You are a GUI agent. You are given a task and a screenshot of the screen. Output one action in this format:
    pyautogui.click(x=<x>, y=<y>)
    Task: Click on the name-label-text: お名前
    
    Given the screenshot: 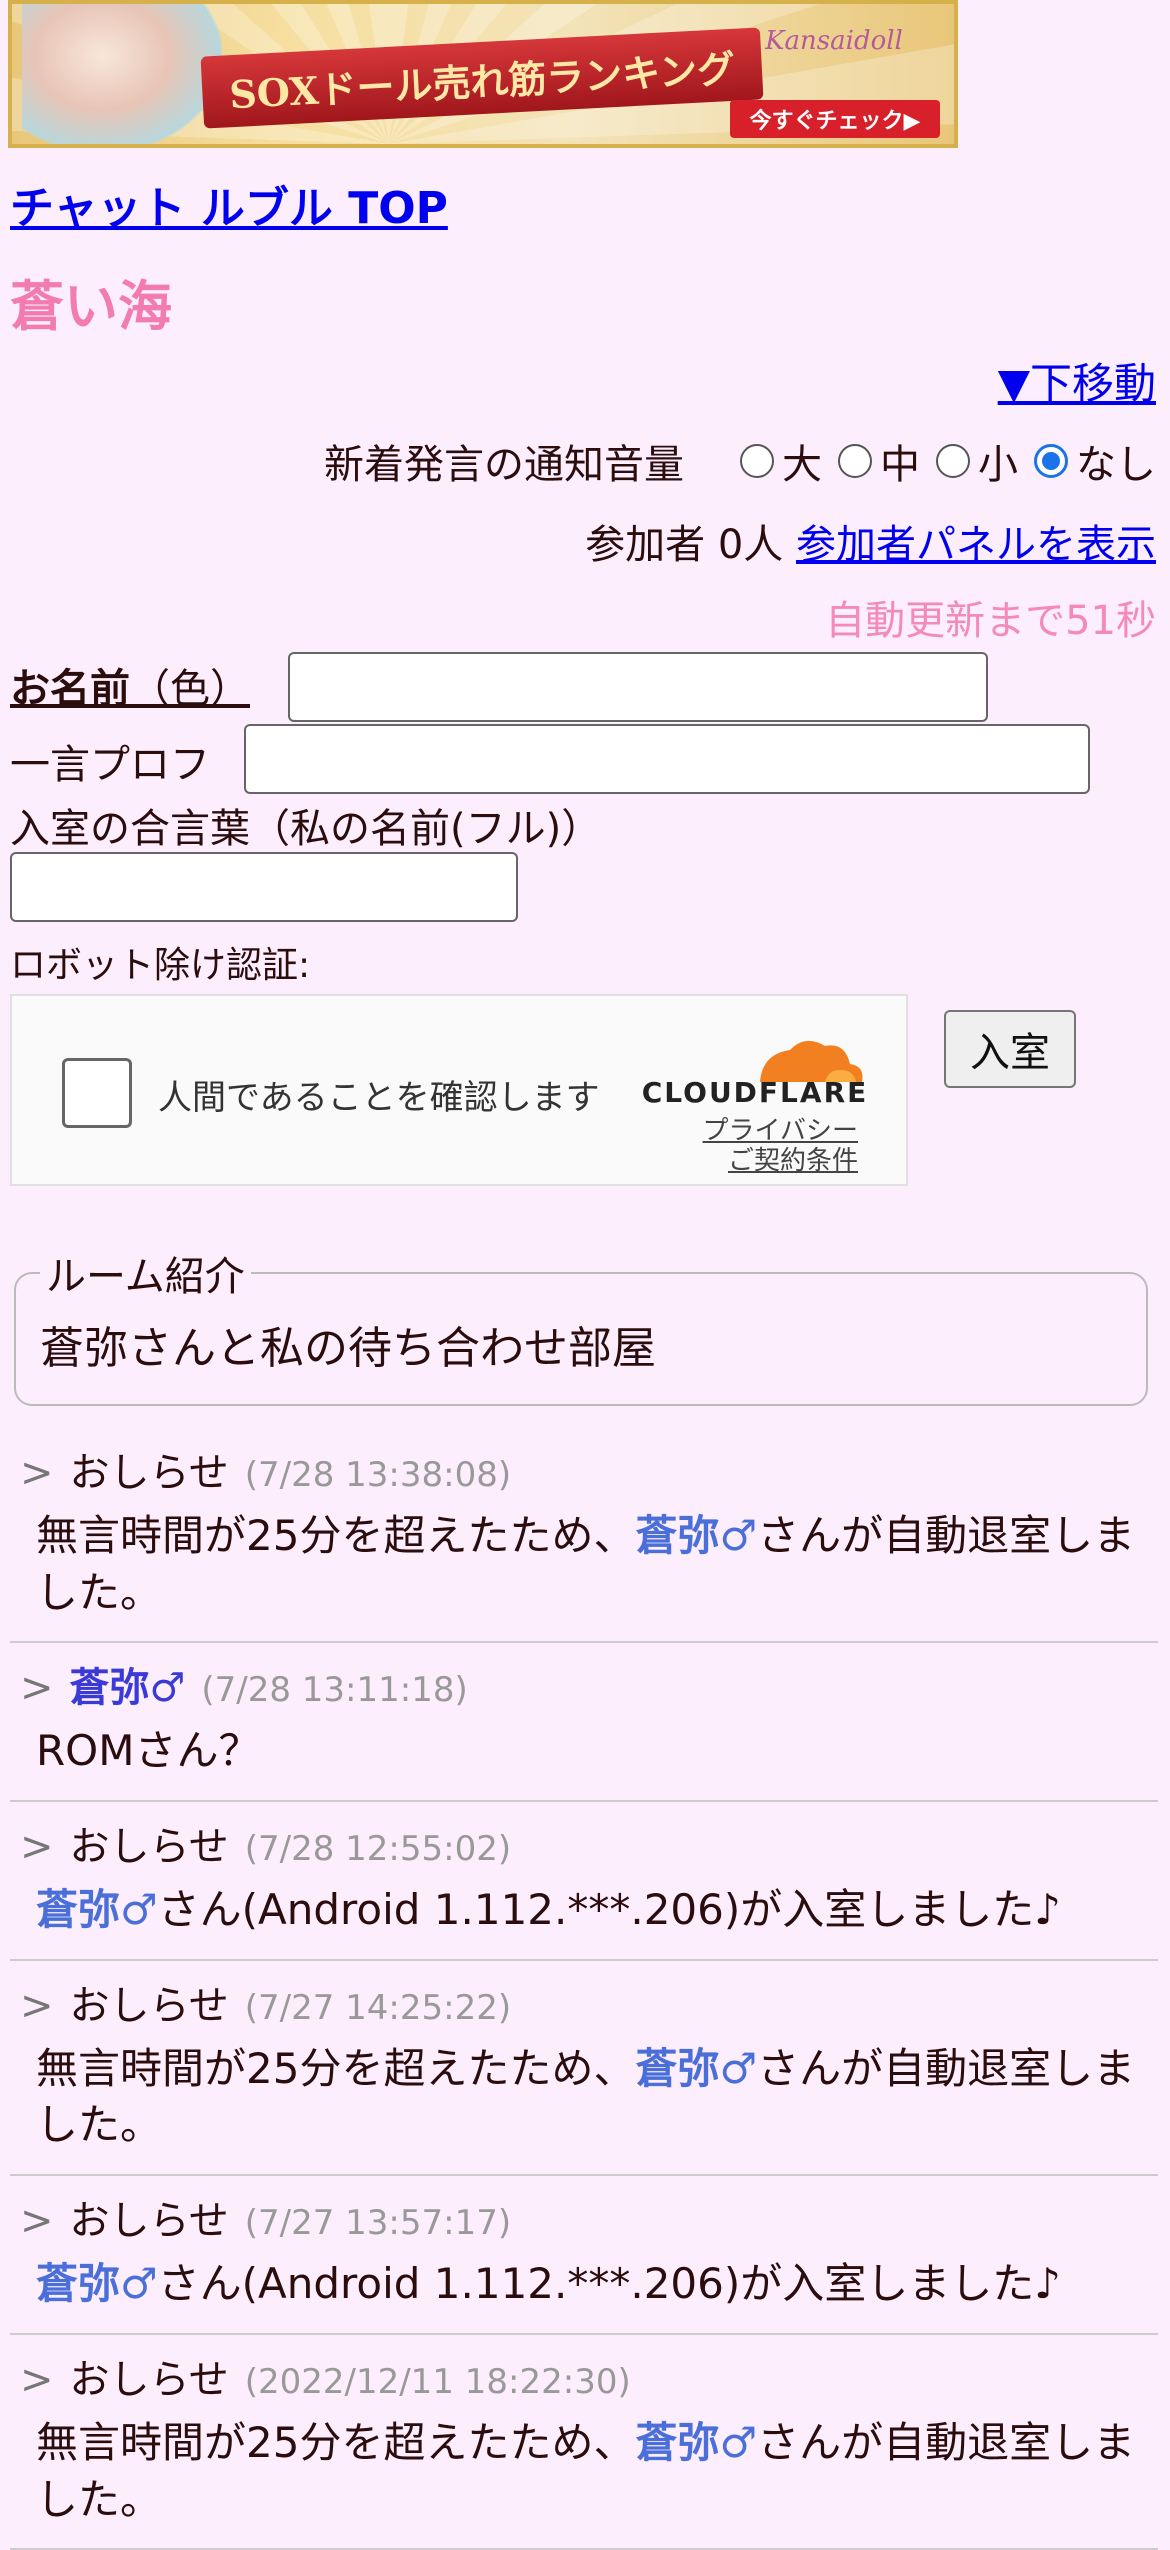 What is the action you would take?
    pyautogui.click(x=70, y=689)
    